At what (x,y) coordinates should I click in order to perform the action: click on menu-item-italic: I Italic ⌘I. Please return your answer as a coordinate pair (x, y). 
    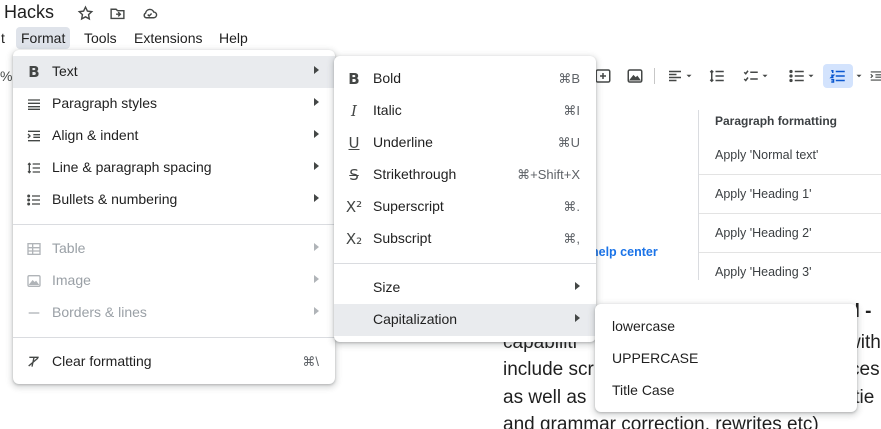
    Looking at the image, I should click on (465, 111).